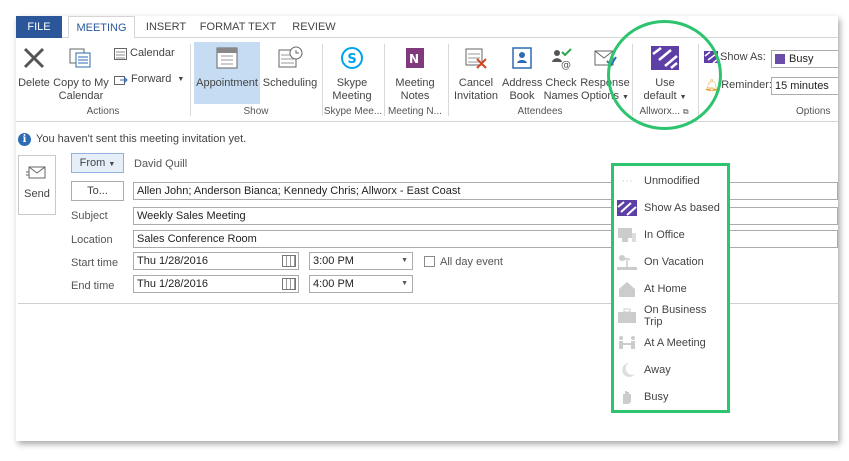 The width and height of the screenshot is (849, 461). I want to click on calendar-label: Calendar, so click(152, 53).